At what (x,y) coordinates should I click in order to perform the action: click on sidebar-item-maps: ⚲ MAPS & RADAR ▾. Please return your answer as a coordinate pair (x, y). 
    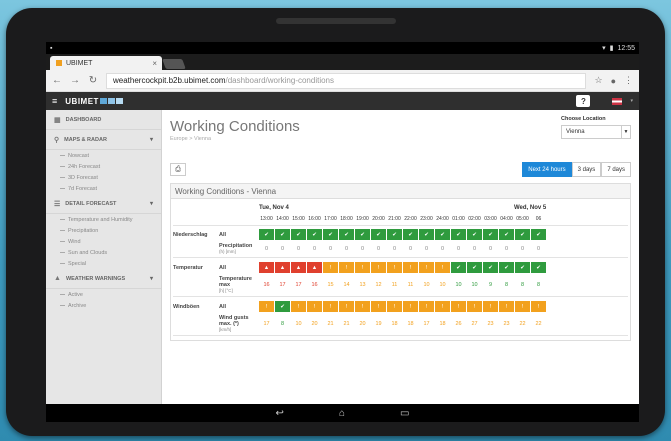
    Looking at the image, I should click on (103, 140).